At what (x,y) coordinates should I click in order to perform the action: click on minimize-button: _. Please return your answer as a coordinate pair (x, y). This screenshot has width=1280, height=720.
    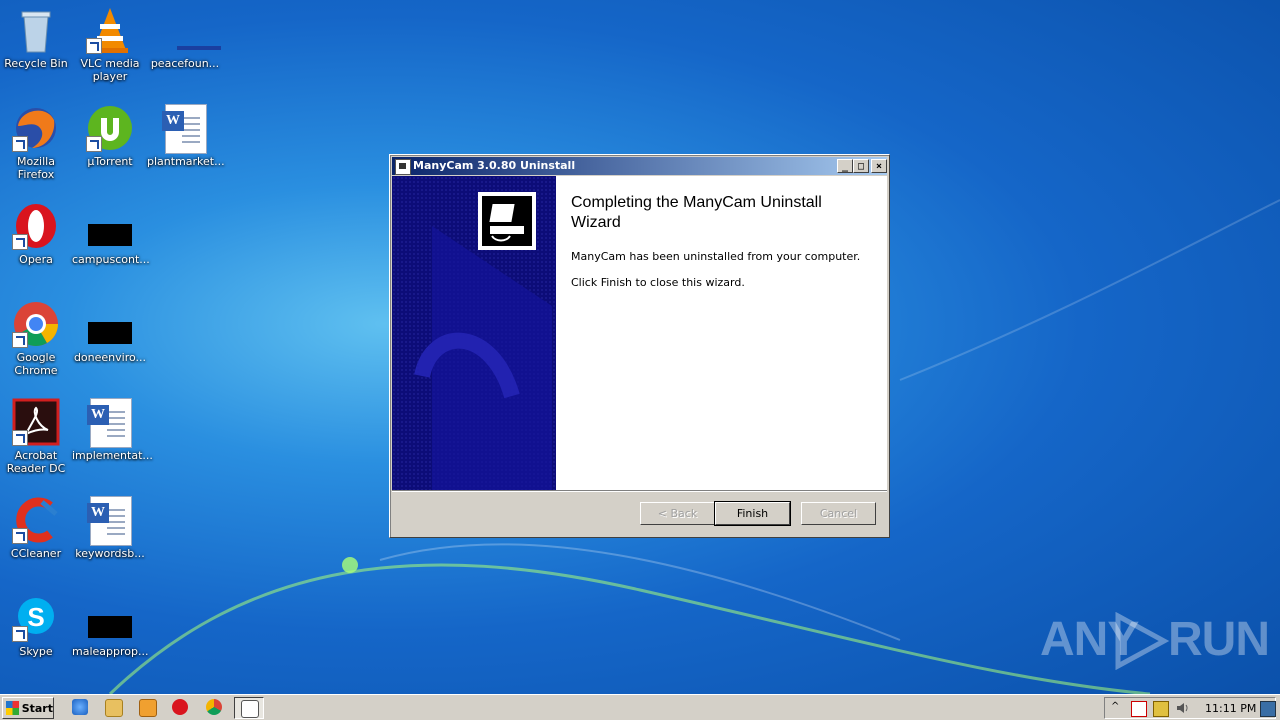
    Looking at the image, I should click on (845, 166).